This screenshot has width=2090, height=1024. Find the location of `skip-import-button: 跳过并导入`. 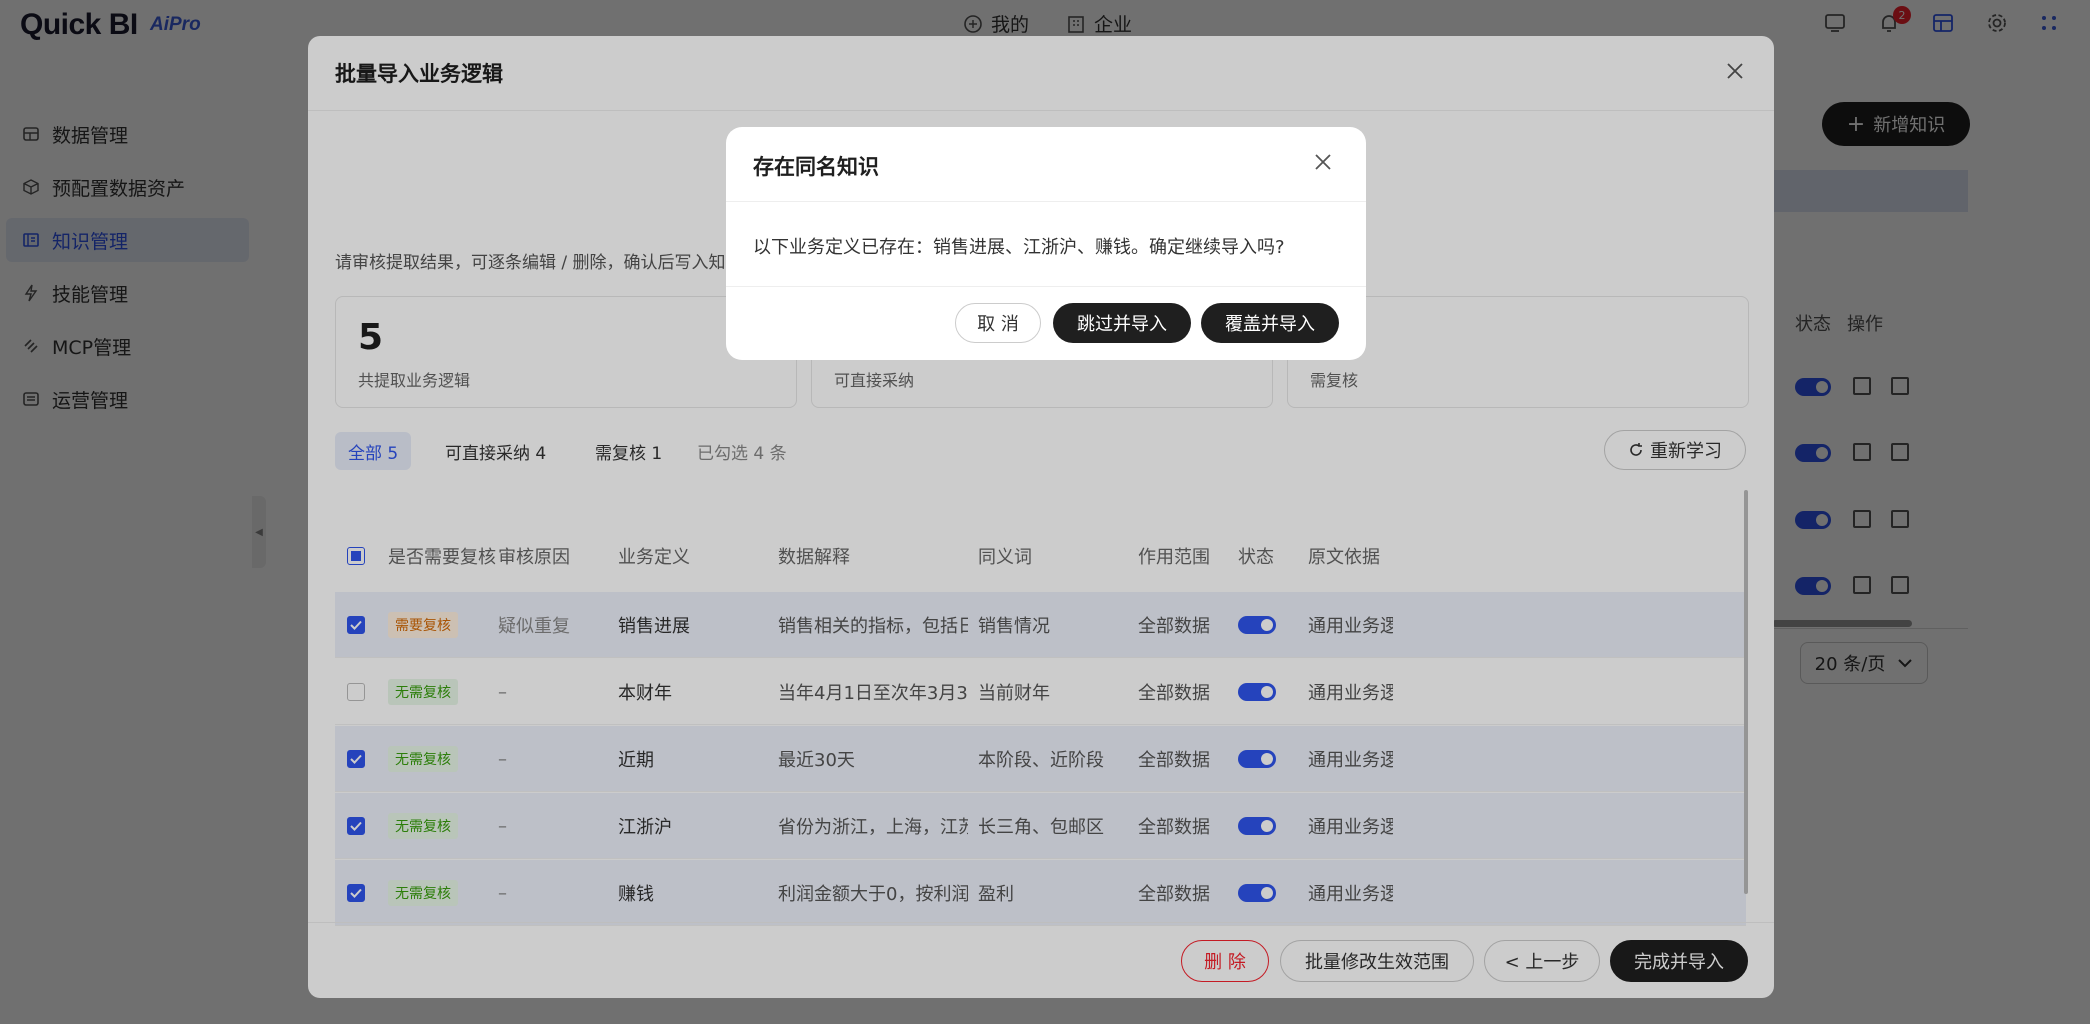

skip-import-button: 跳过并导入 is located at coordinates (1122, 323).